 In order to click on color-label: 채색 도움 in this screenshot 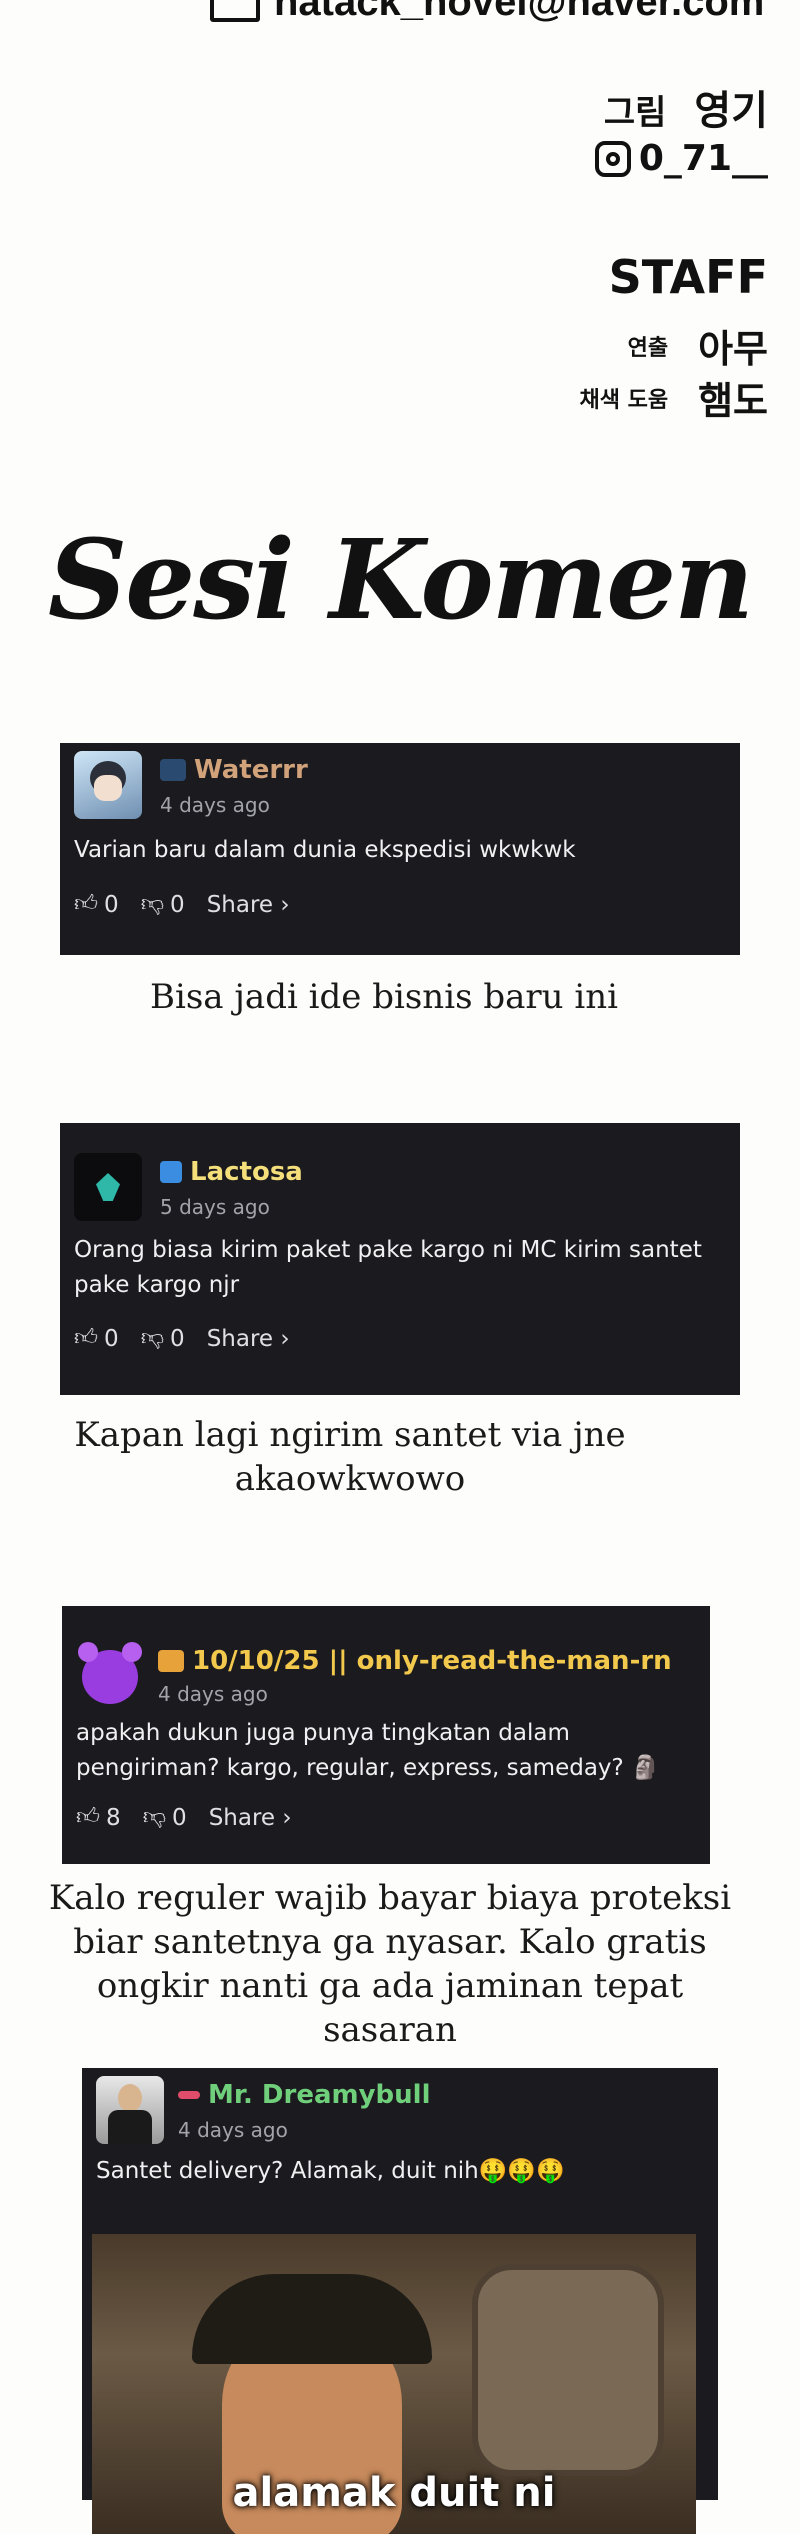, I will do `click(624, 400)`.